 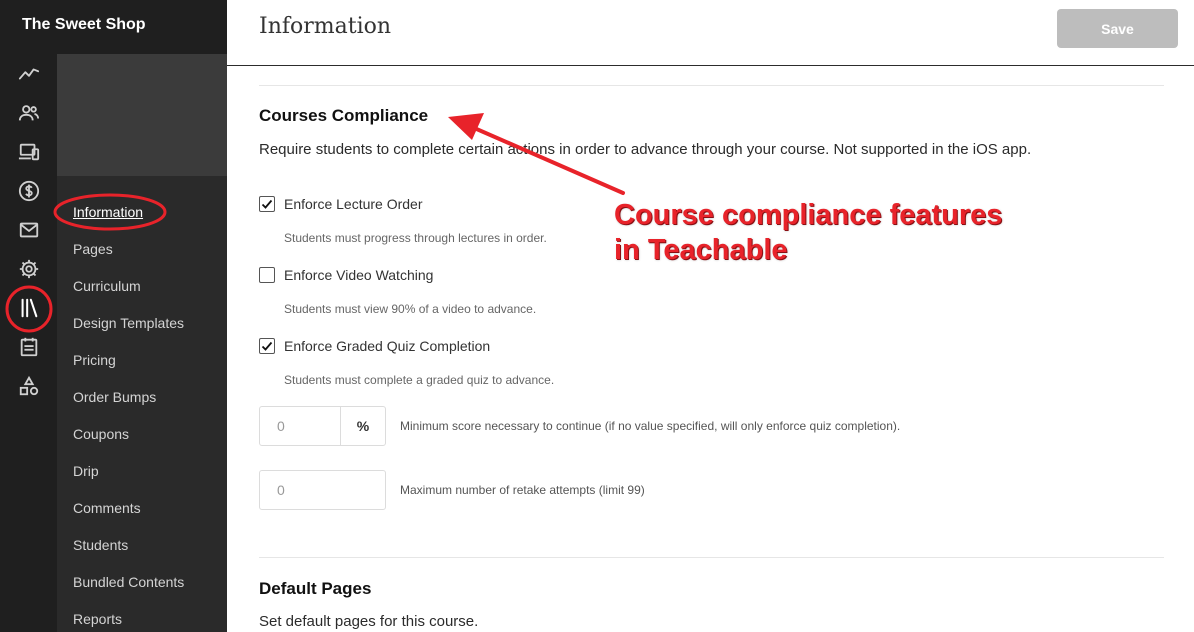 I want to click on subnav-item-curriculum: Curriculum, so click(x=107, y=286).